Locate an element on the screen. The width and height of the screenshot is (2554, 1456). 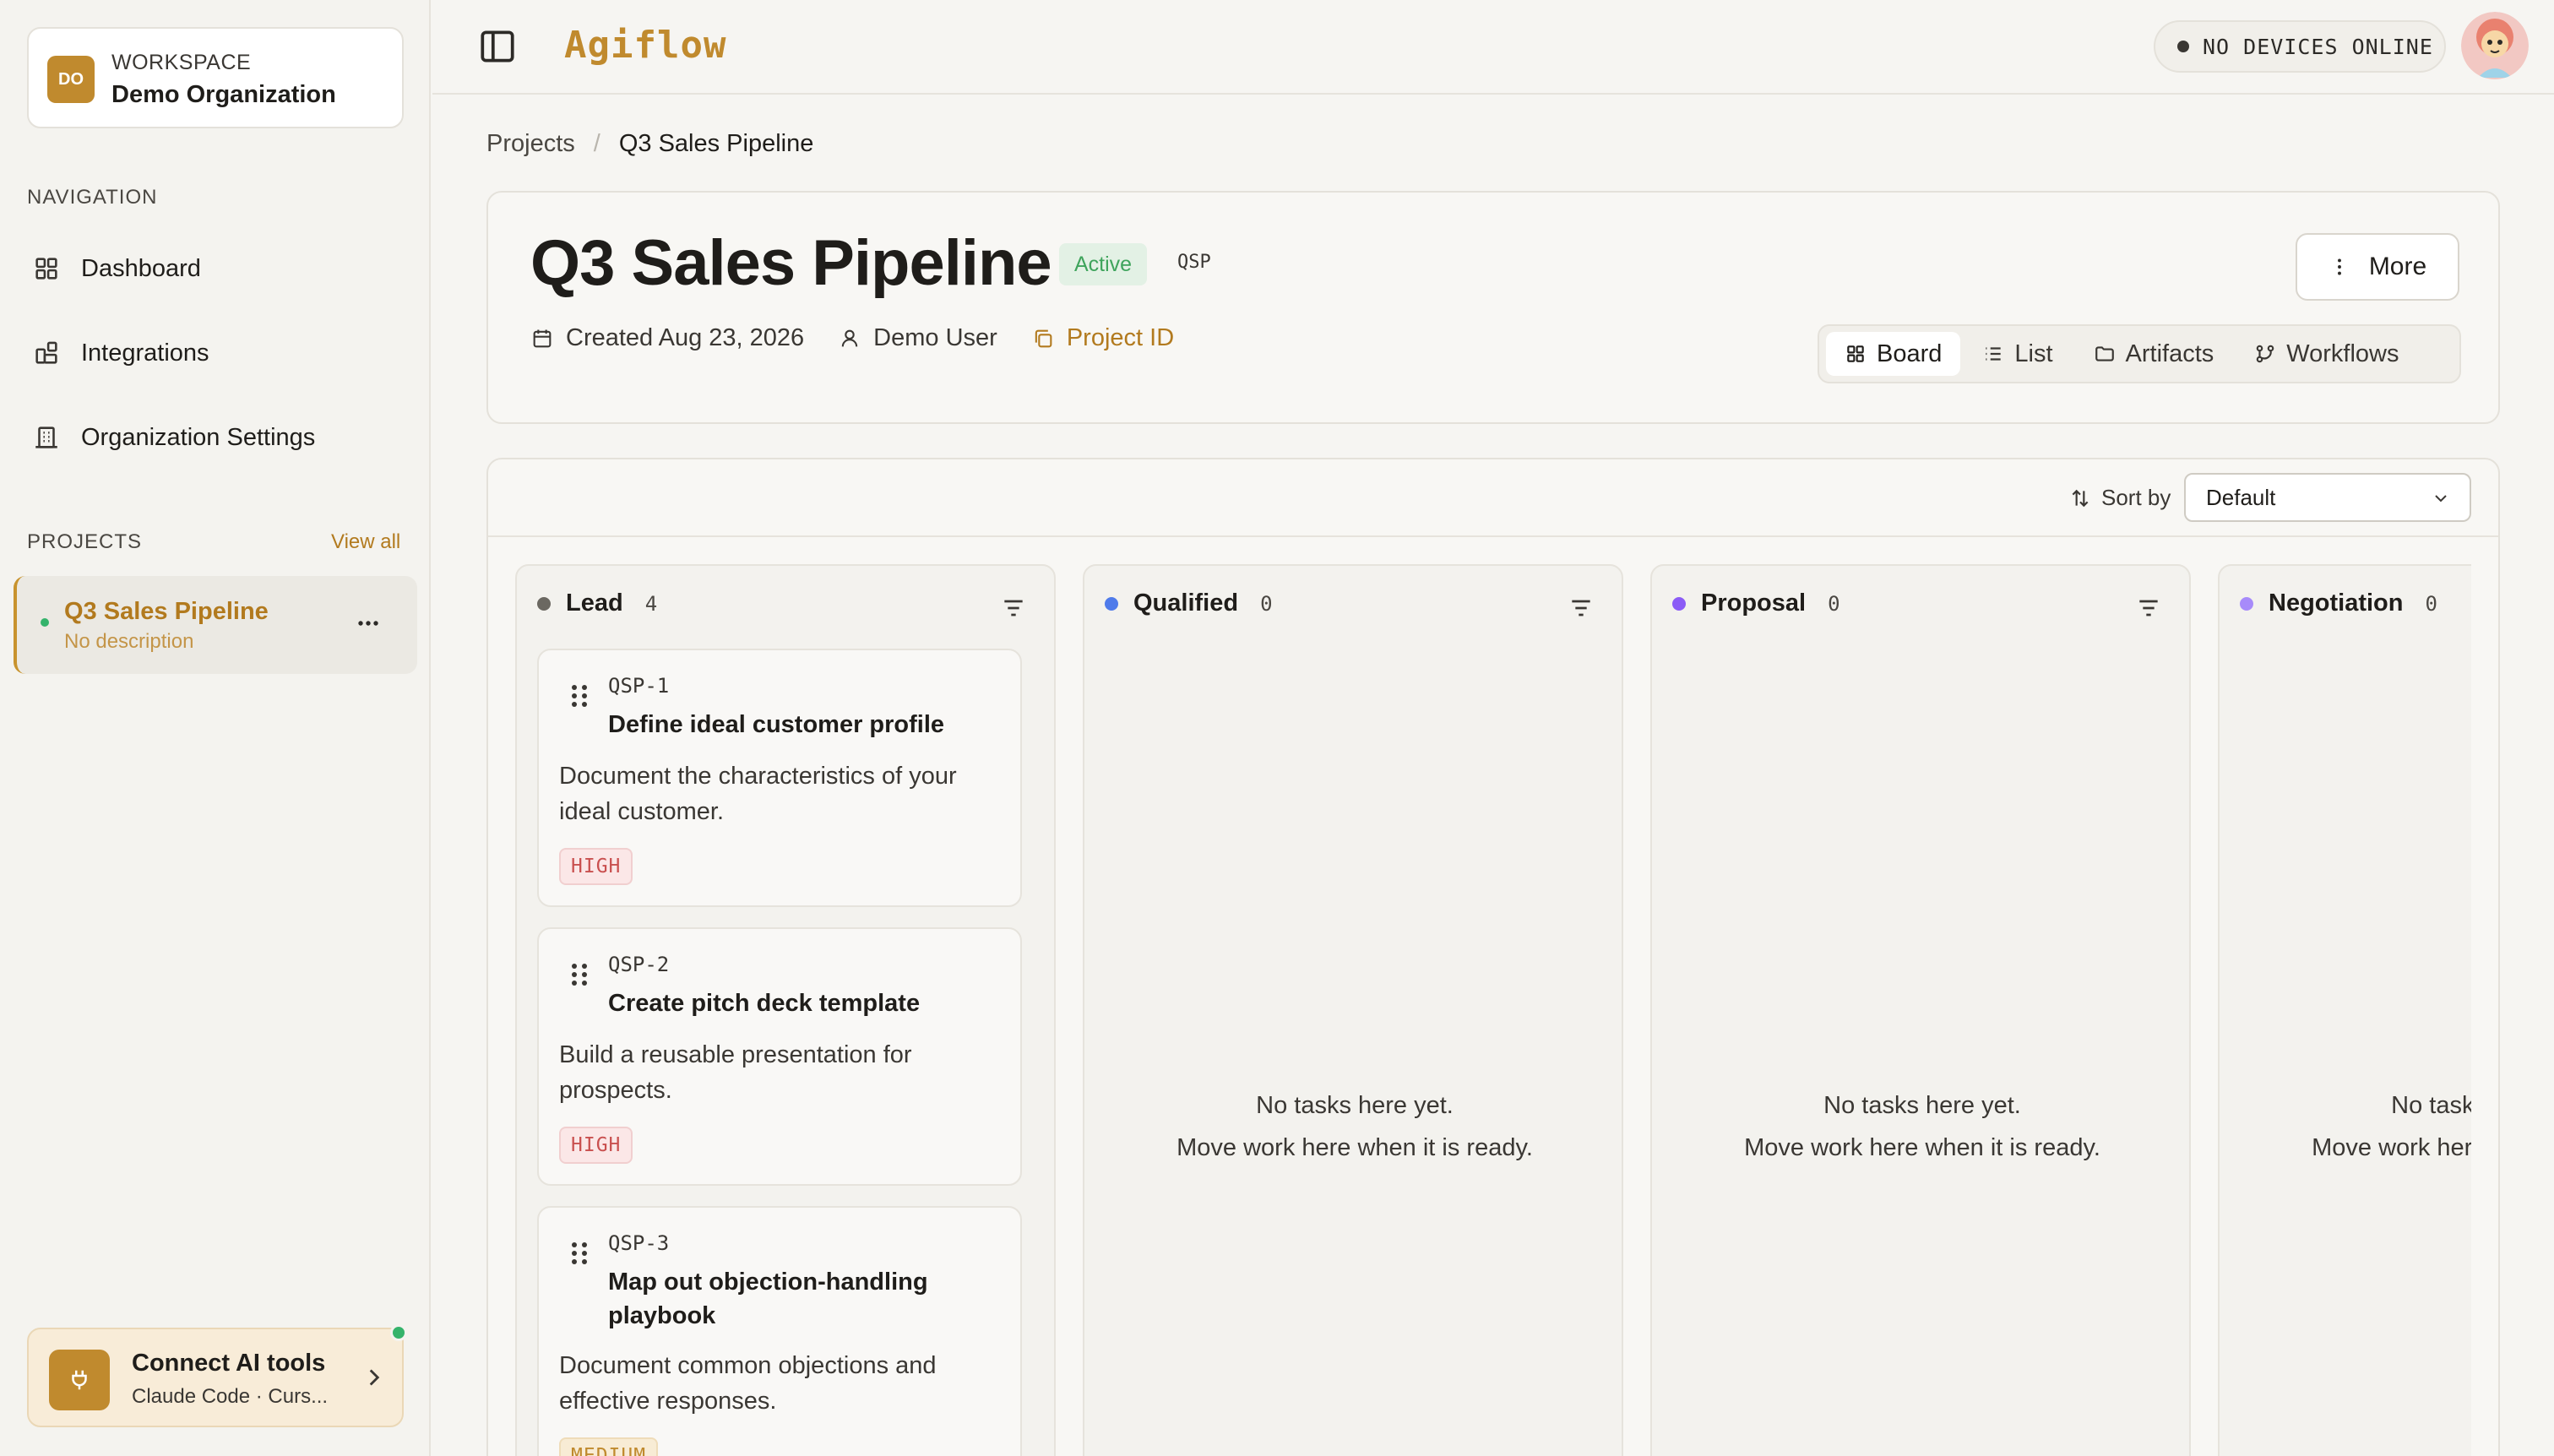
column-header: Lead 4 is located at coordinates (597, 603).